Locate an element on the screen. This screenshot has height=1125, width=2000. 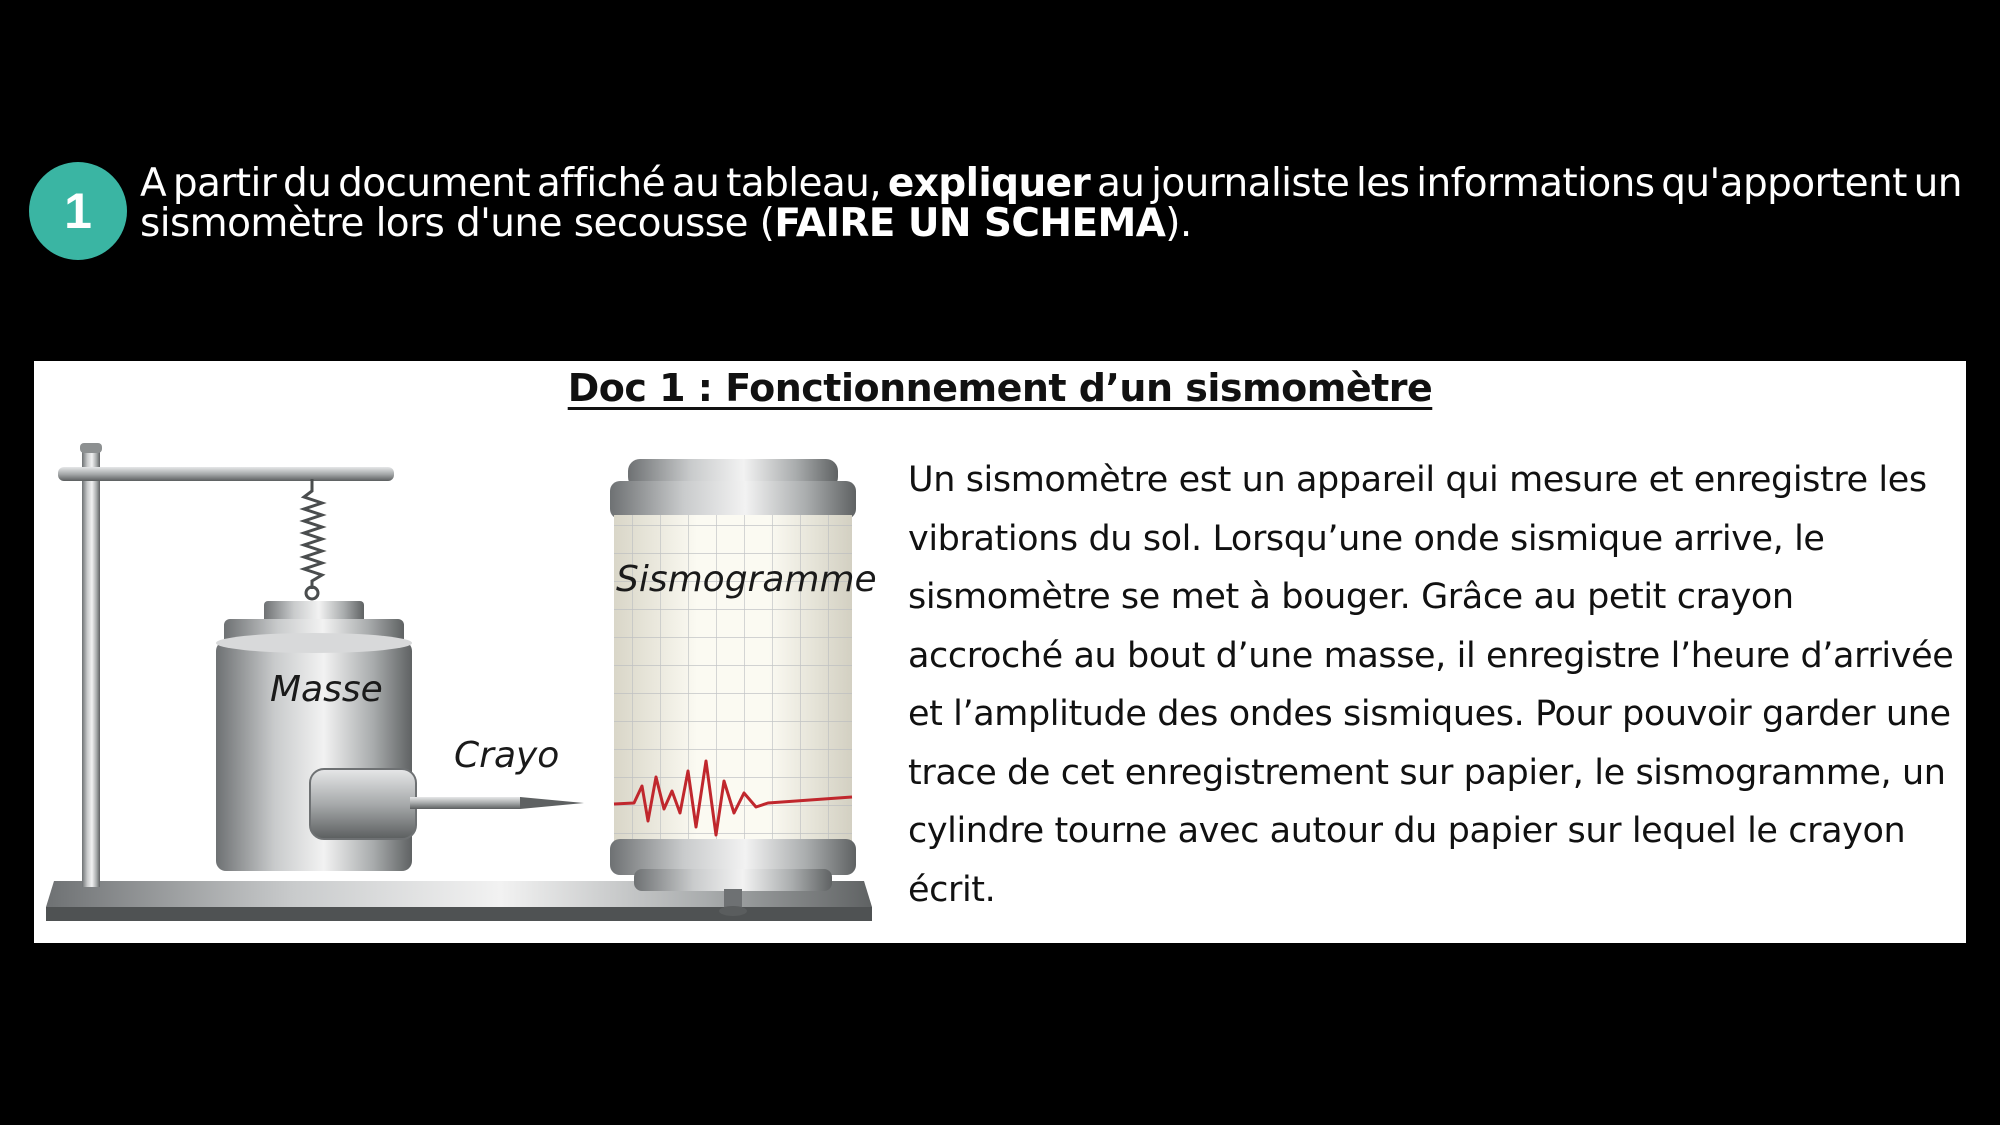
pen-rod is located at coordinates (497, 803).